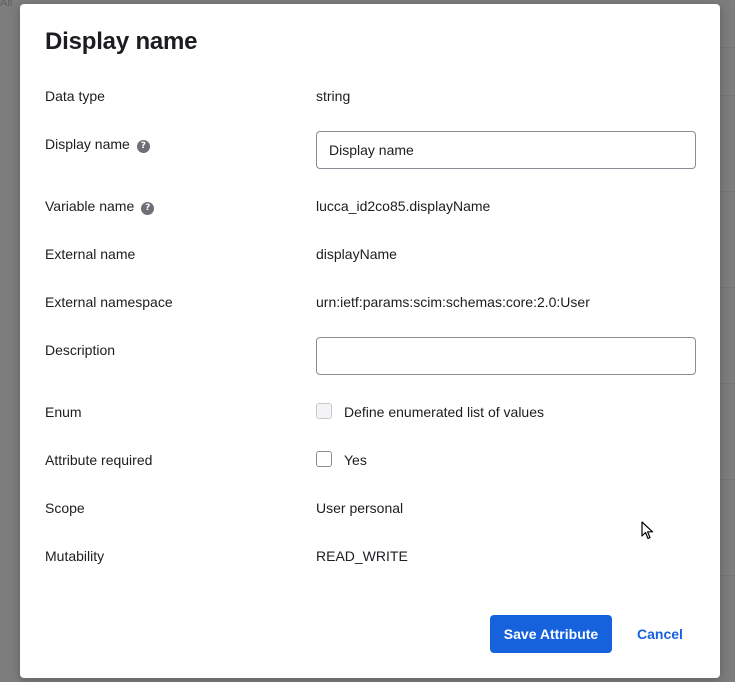 This screenshot has height=682, width=735. I want to click on display-name-input, so click(506, 150).